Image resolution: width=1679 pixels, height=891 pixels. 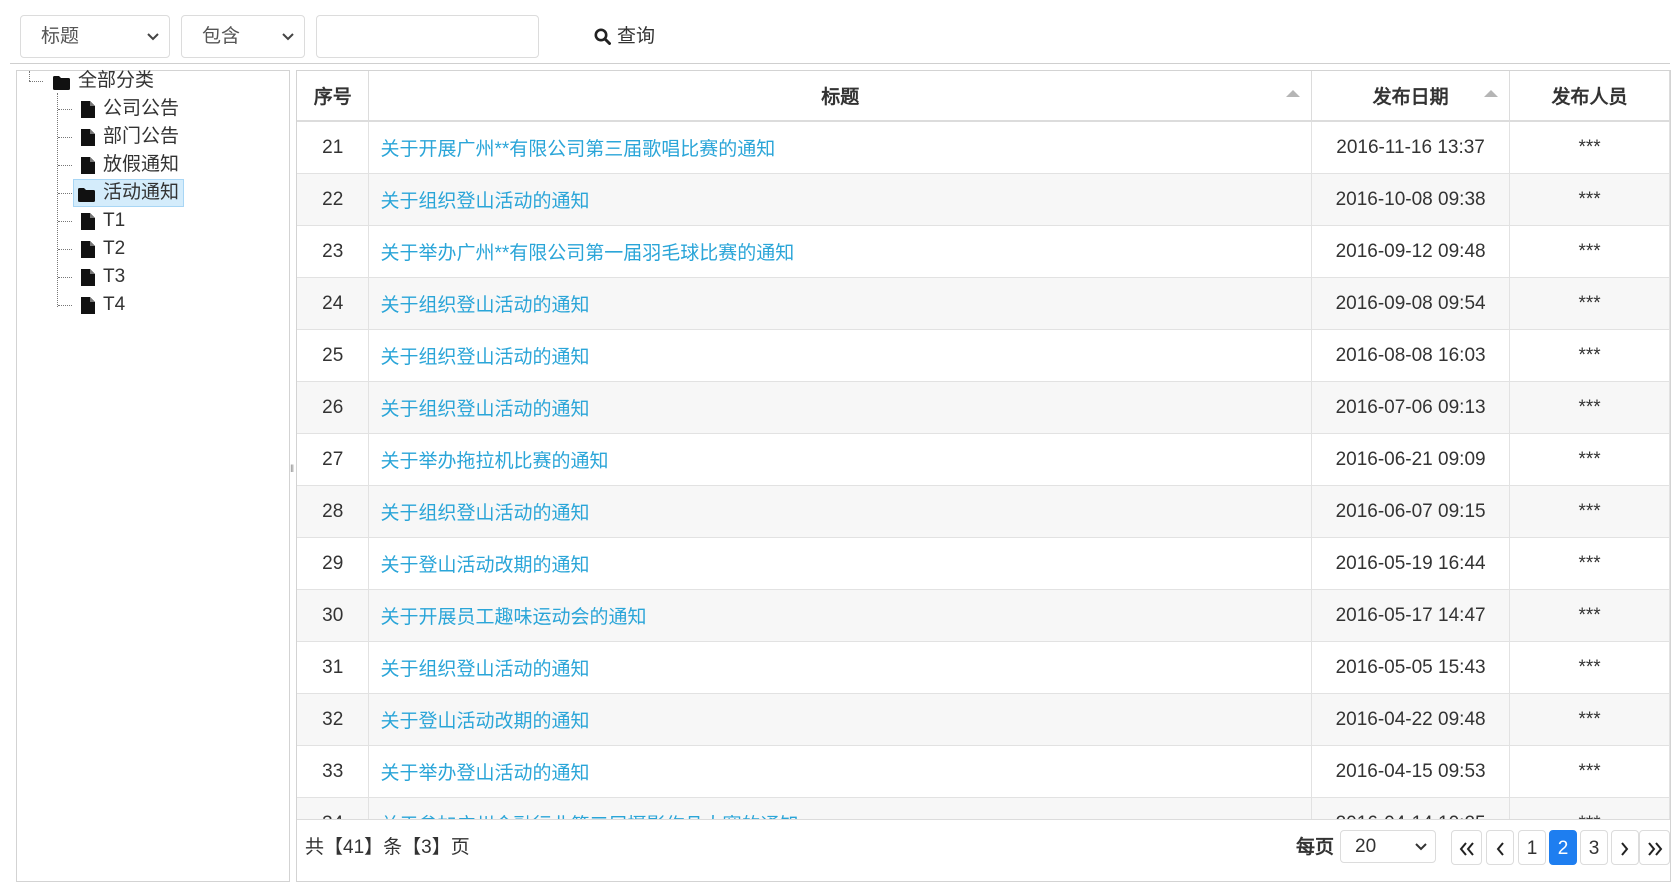 I want to click on query-button: 查询, so click(x=624, y=36).